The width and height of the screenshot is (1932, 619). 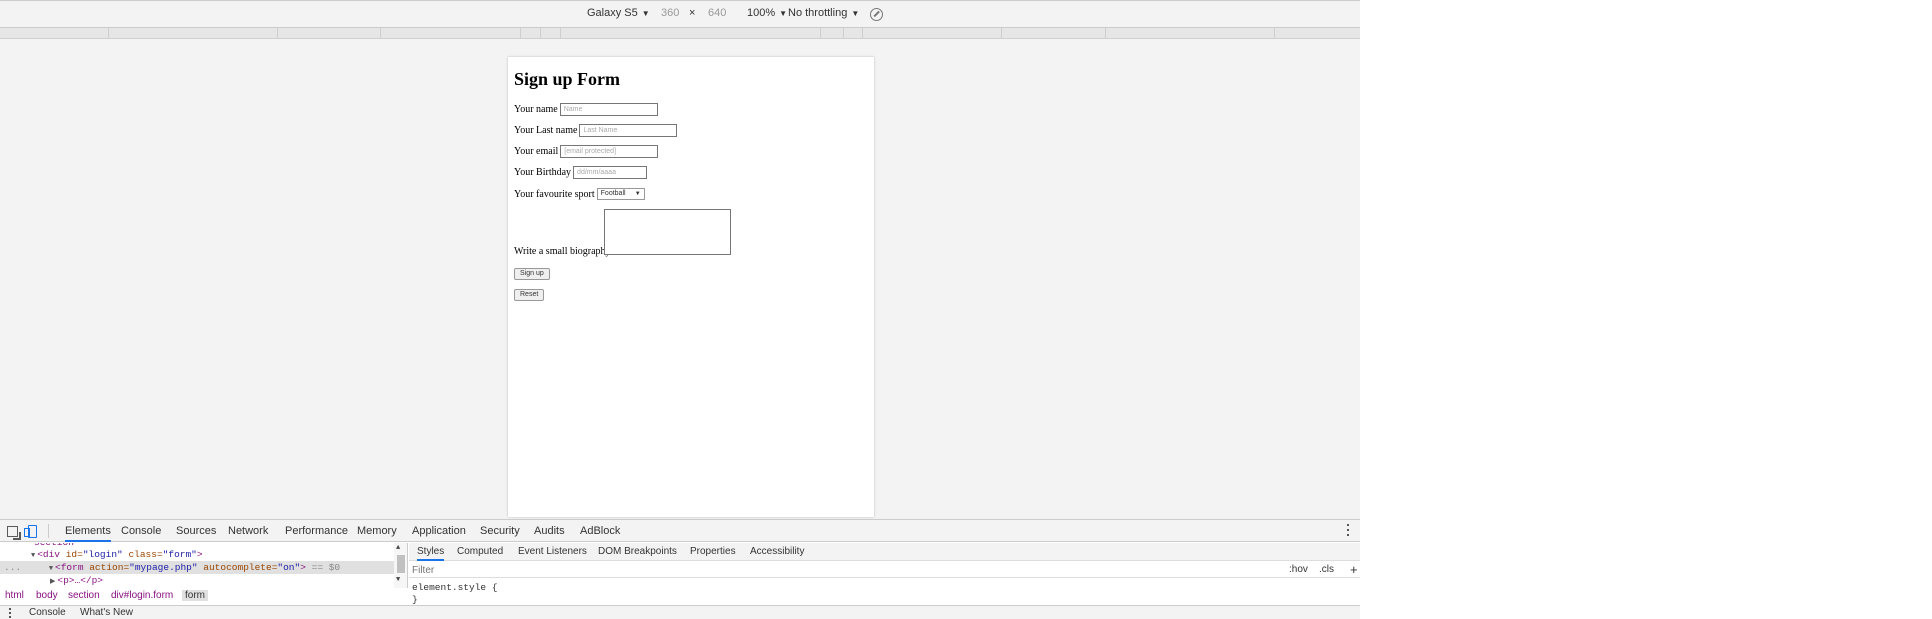 I want to click on tab-accessibility: Accessibility, so click(x=777, y=551).